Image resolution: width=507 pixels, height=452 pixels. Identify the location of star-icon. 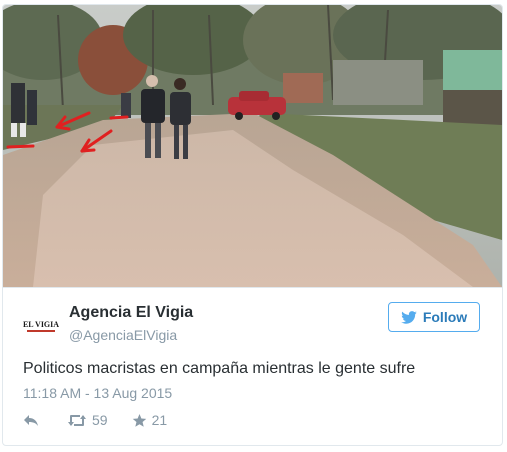
(139, 420).